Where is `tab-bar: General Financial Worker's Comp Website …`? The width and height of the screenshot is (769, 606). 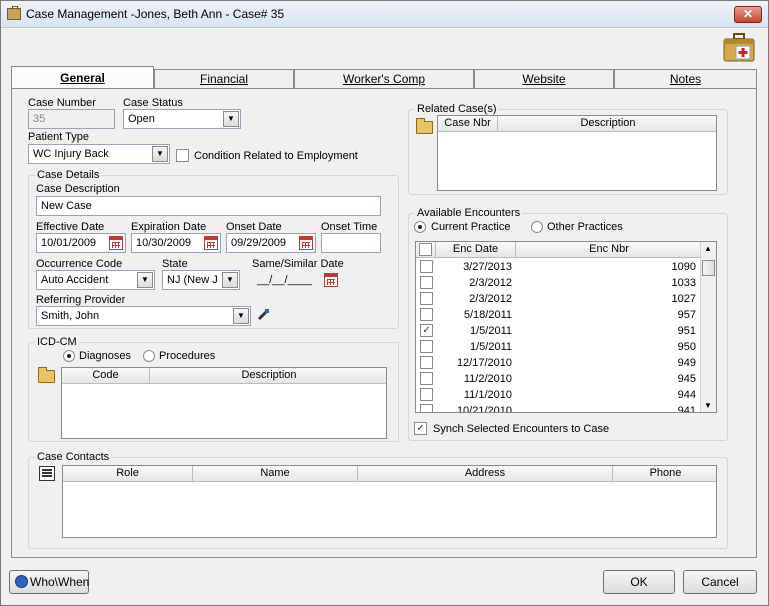 tab-bar: General Financial Worker's Comp Website … is located at coordinates (384, 77).